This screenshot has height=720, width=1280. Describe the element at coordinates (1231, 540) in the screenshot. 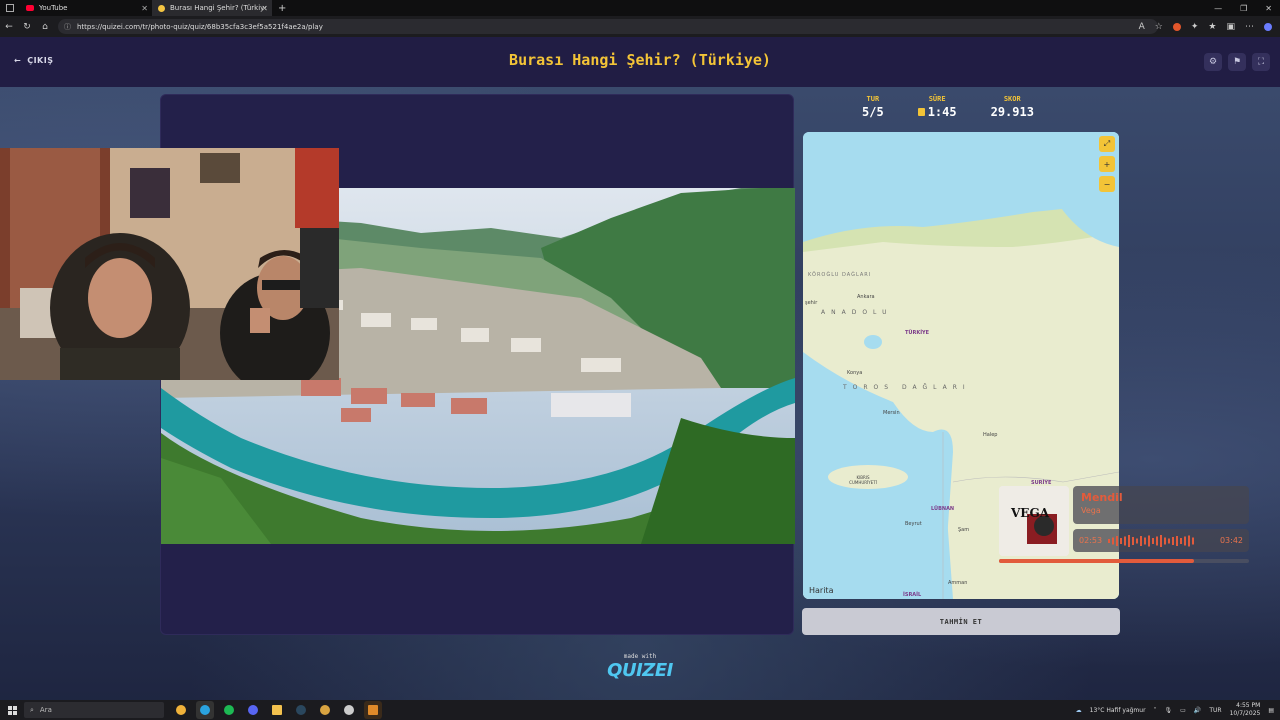

I see `total-duration: 03:42` at that location.